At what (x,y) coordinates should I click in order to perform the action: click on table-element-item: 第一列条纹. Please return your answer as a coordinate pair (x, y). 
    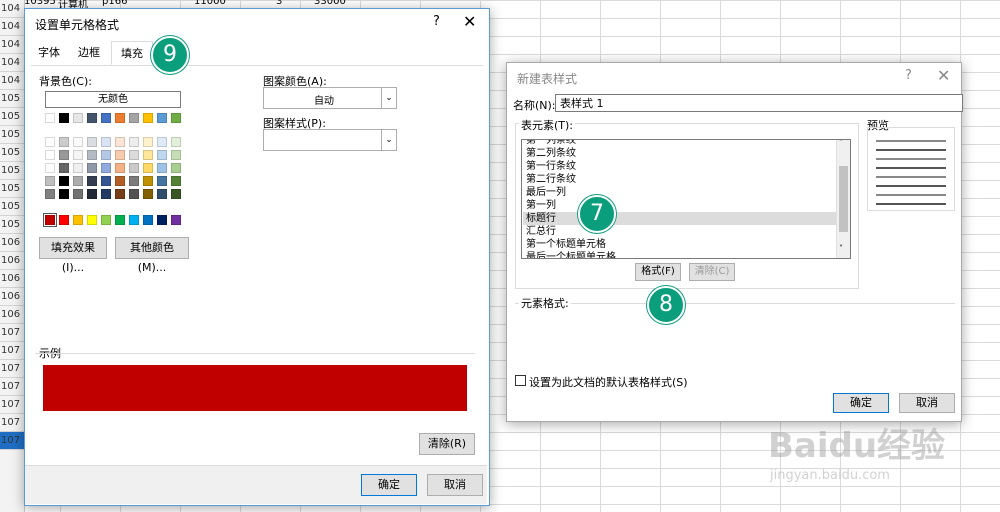
    Looking at the image, I should click on (679, 143).